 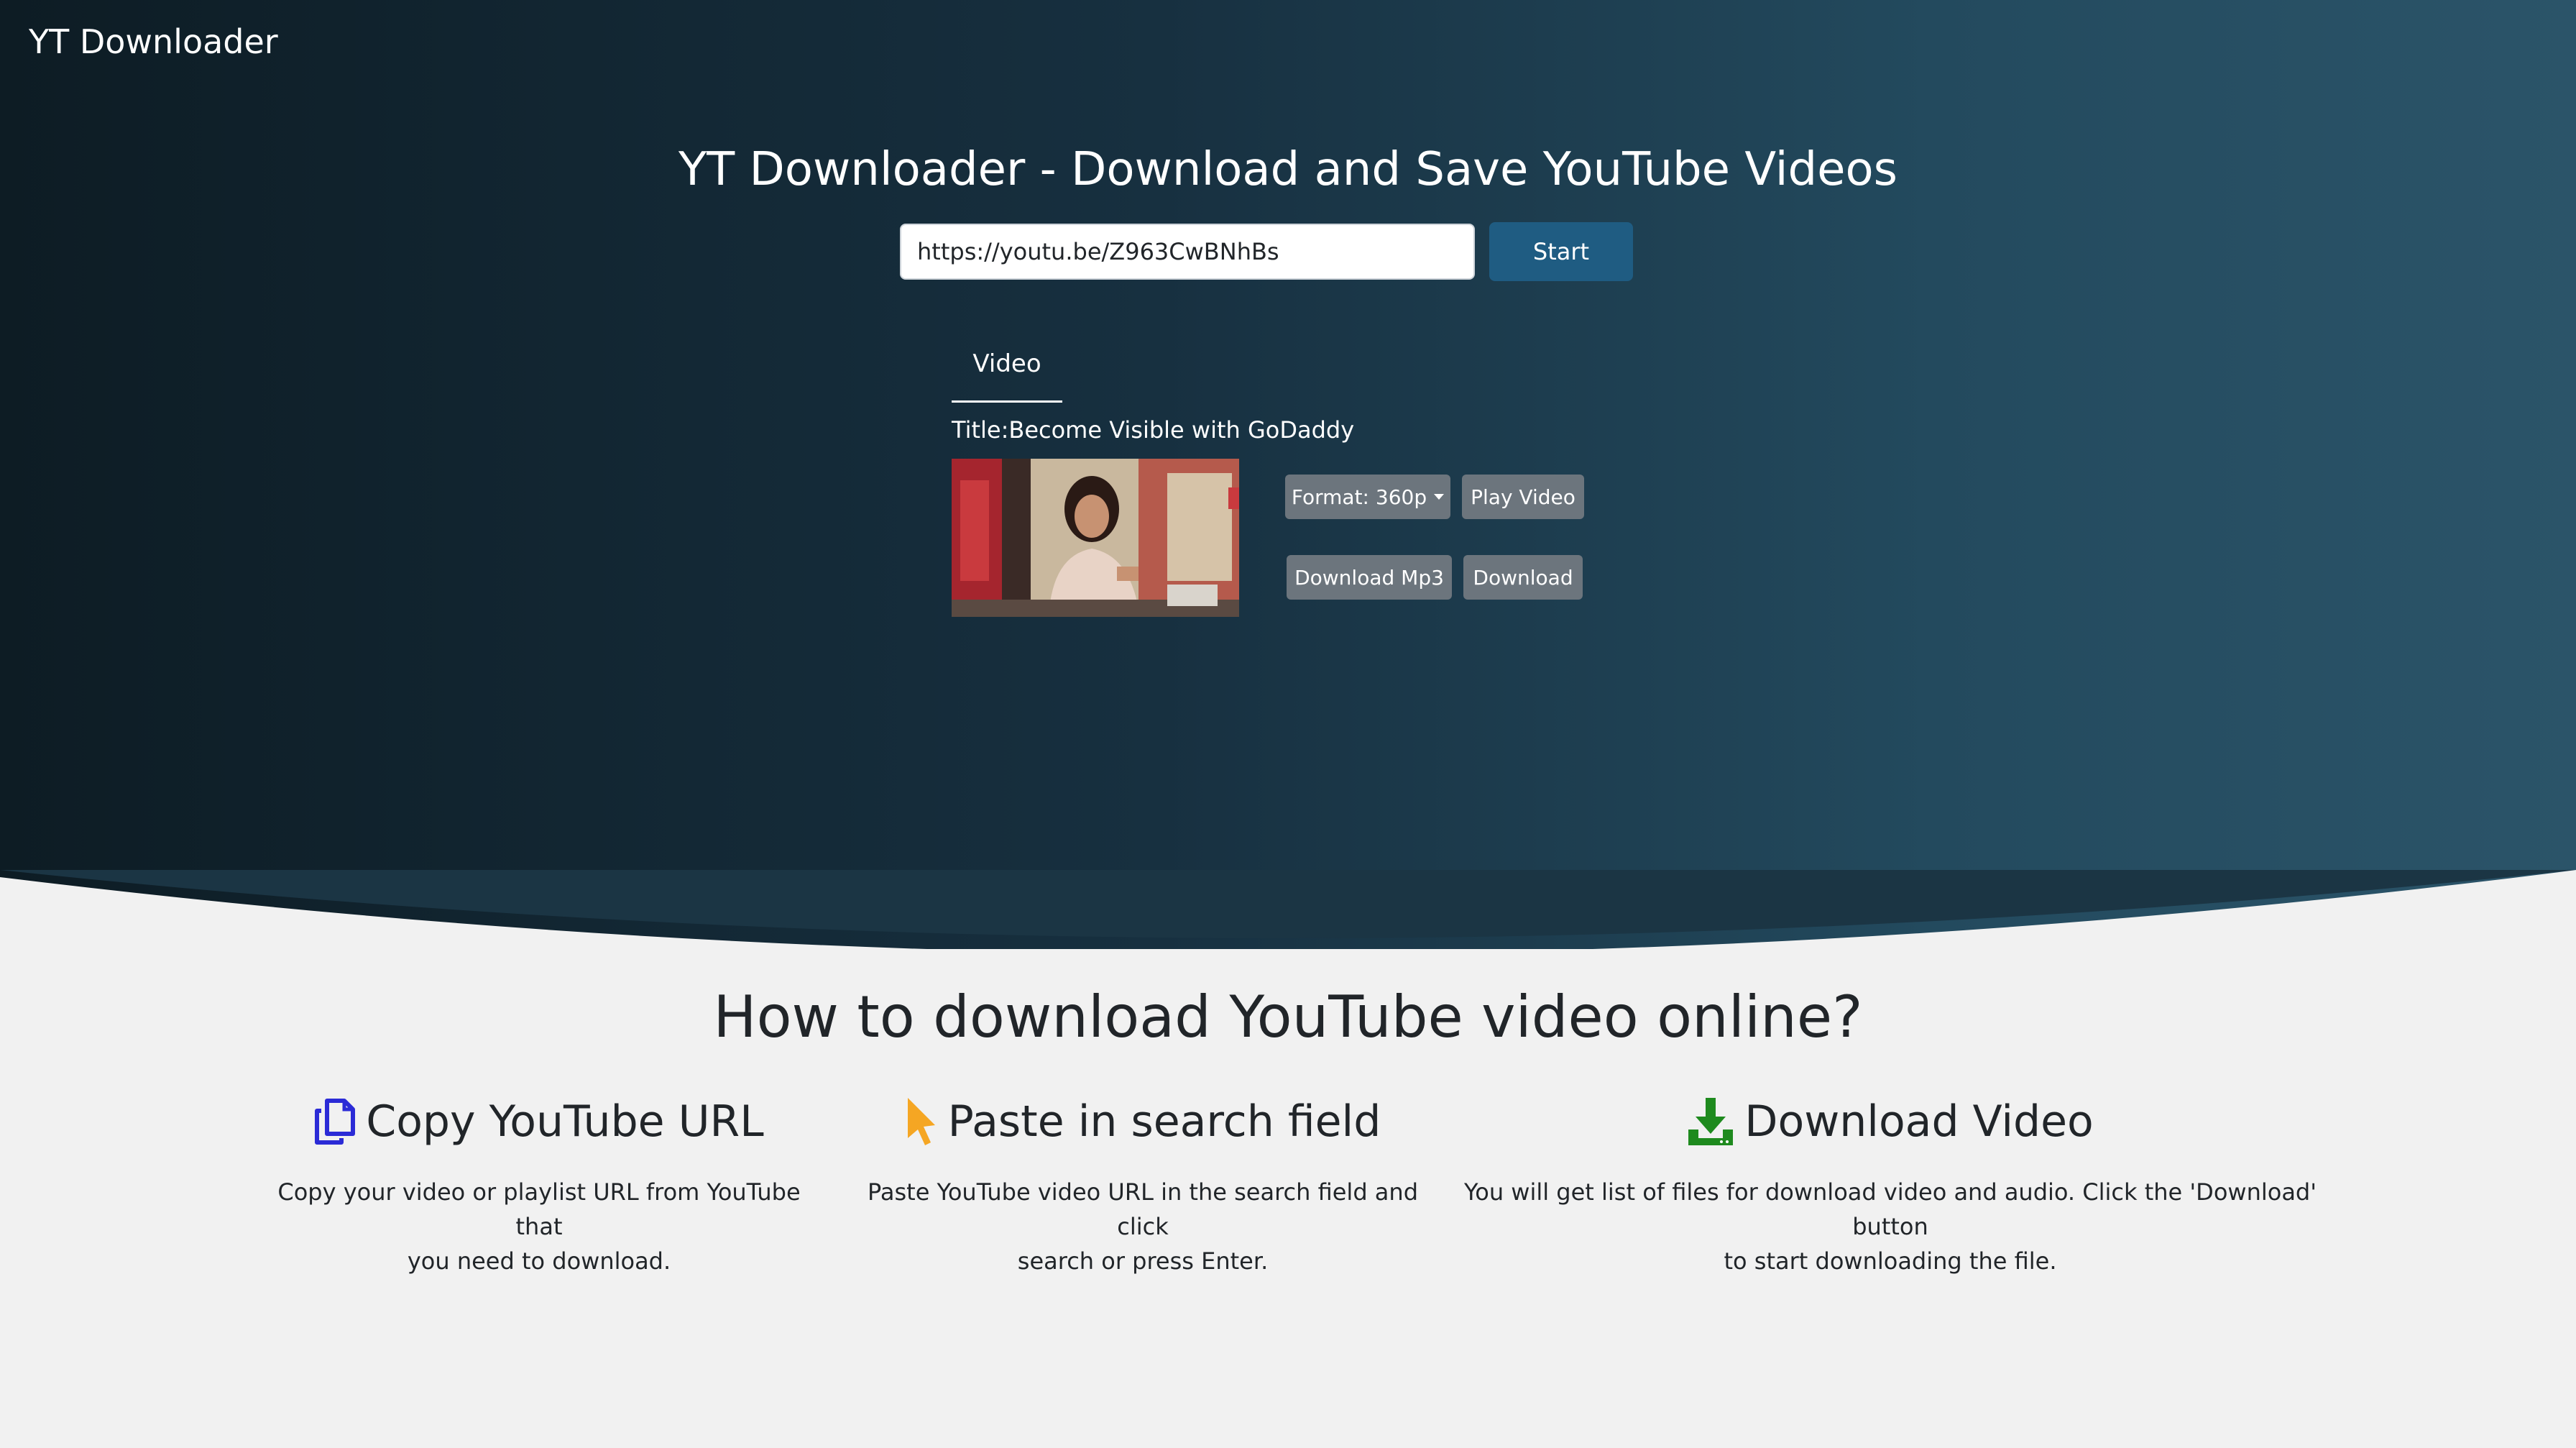 I want to click on format-dropdown-button: Format: 360p, so click(x=1367, y=497).